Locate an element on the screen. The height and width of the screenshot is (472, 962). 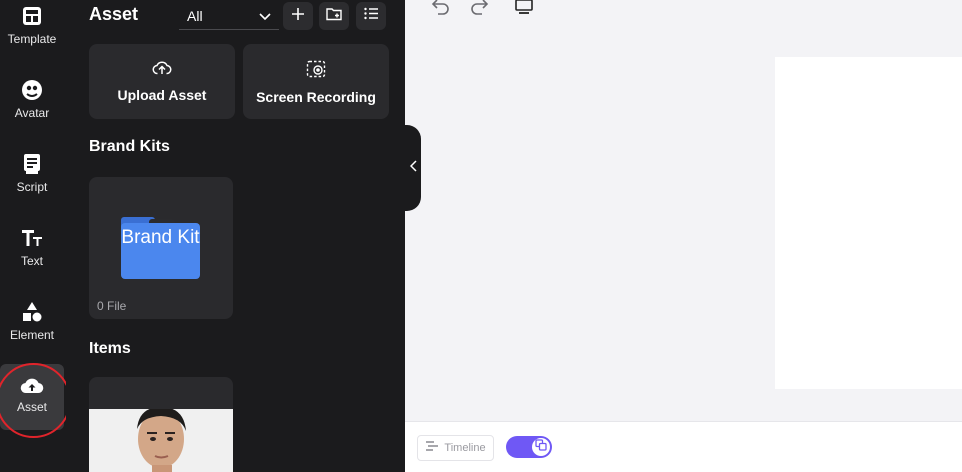
rail-item-element: Element is located at coordinates (32, 333).